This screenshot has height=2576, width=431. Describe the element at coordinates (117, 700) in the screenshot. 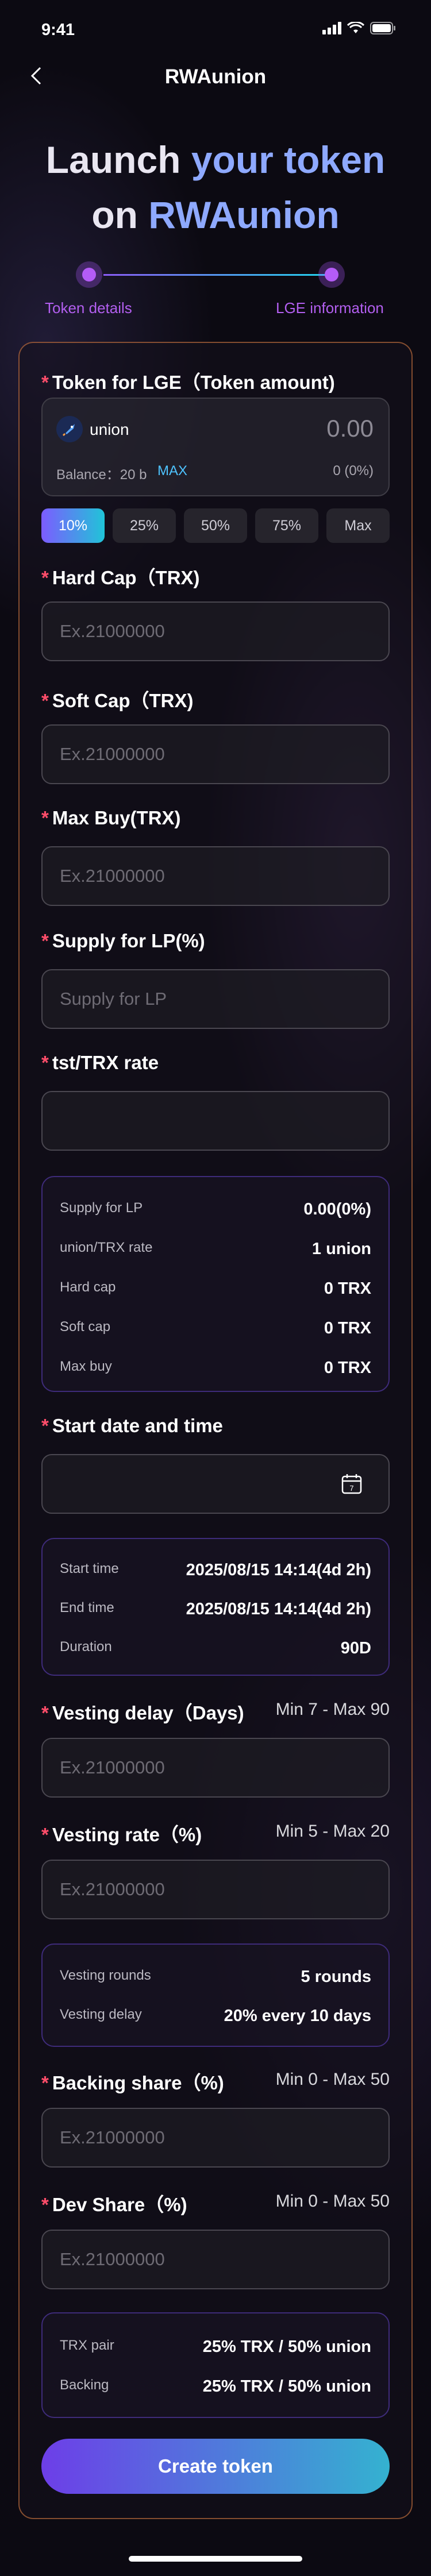

I see `soft-cap-label: * Soft Cap（TRX)` at that location.